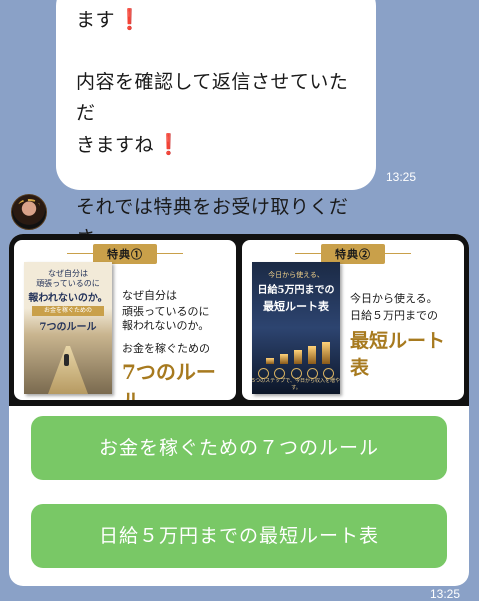 This screenshot has height=601, width=479. Describe the element at coordinates (68, 370) in the screenshot. I see `road-illustration` at that location.